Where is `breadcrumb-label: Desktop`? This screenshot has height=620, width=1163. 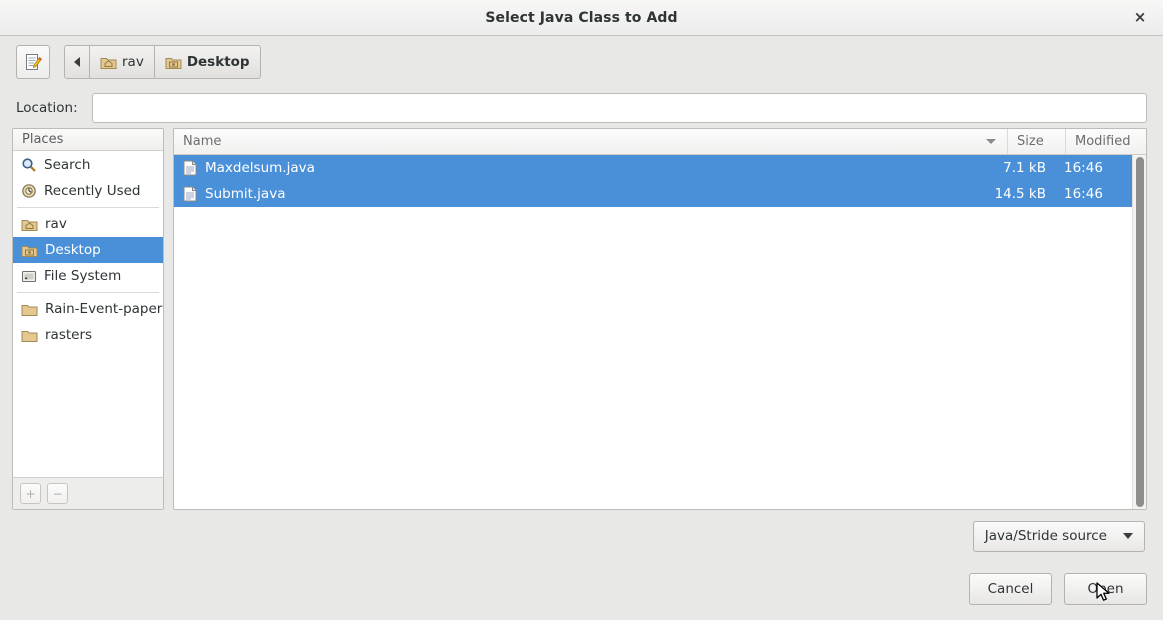
breadcrumb-label: Desktop is located at coordinates (218, 62).